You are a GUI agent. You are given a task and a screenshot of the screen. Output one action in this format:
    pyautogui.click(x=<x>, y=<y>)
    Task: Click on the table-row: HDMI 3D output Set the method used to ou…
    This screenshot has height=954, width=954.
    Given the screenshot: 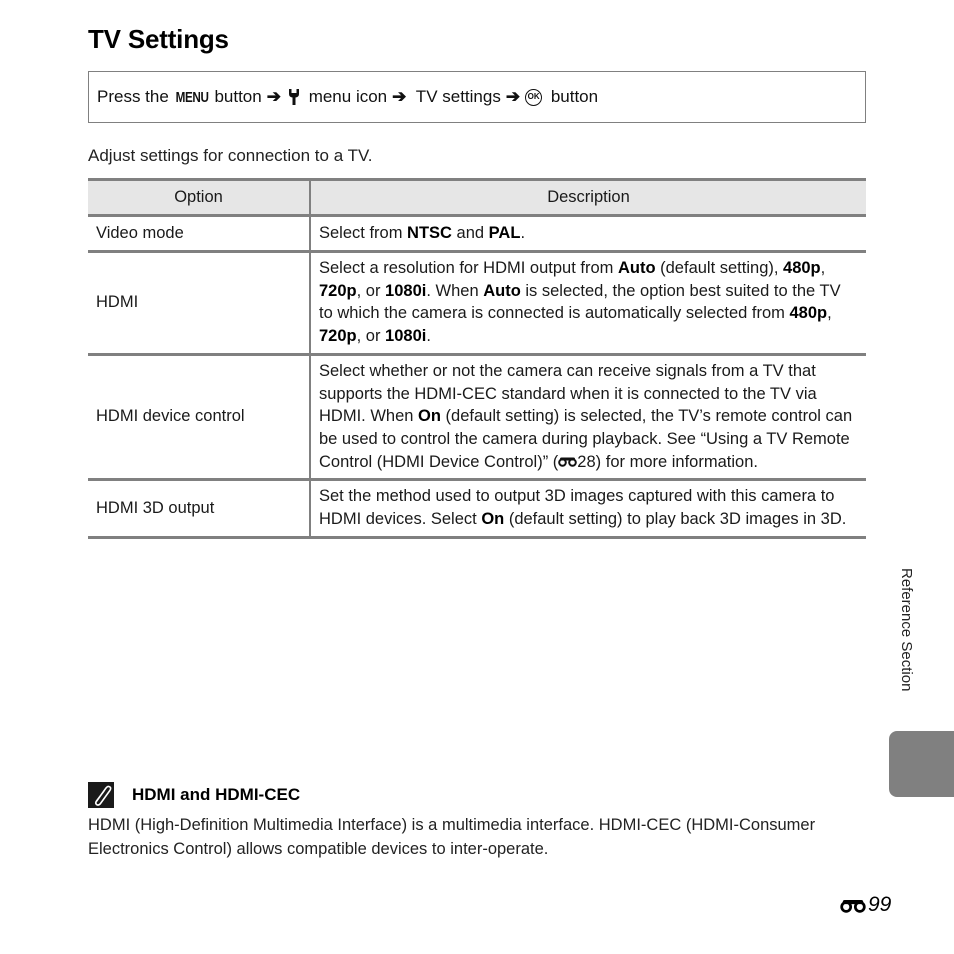 What is the action you would take?
    pyautogui.click(x=477, y=509)
    